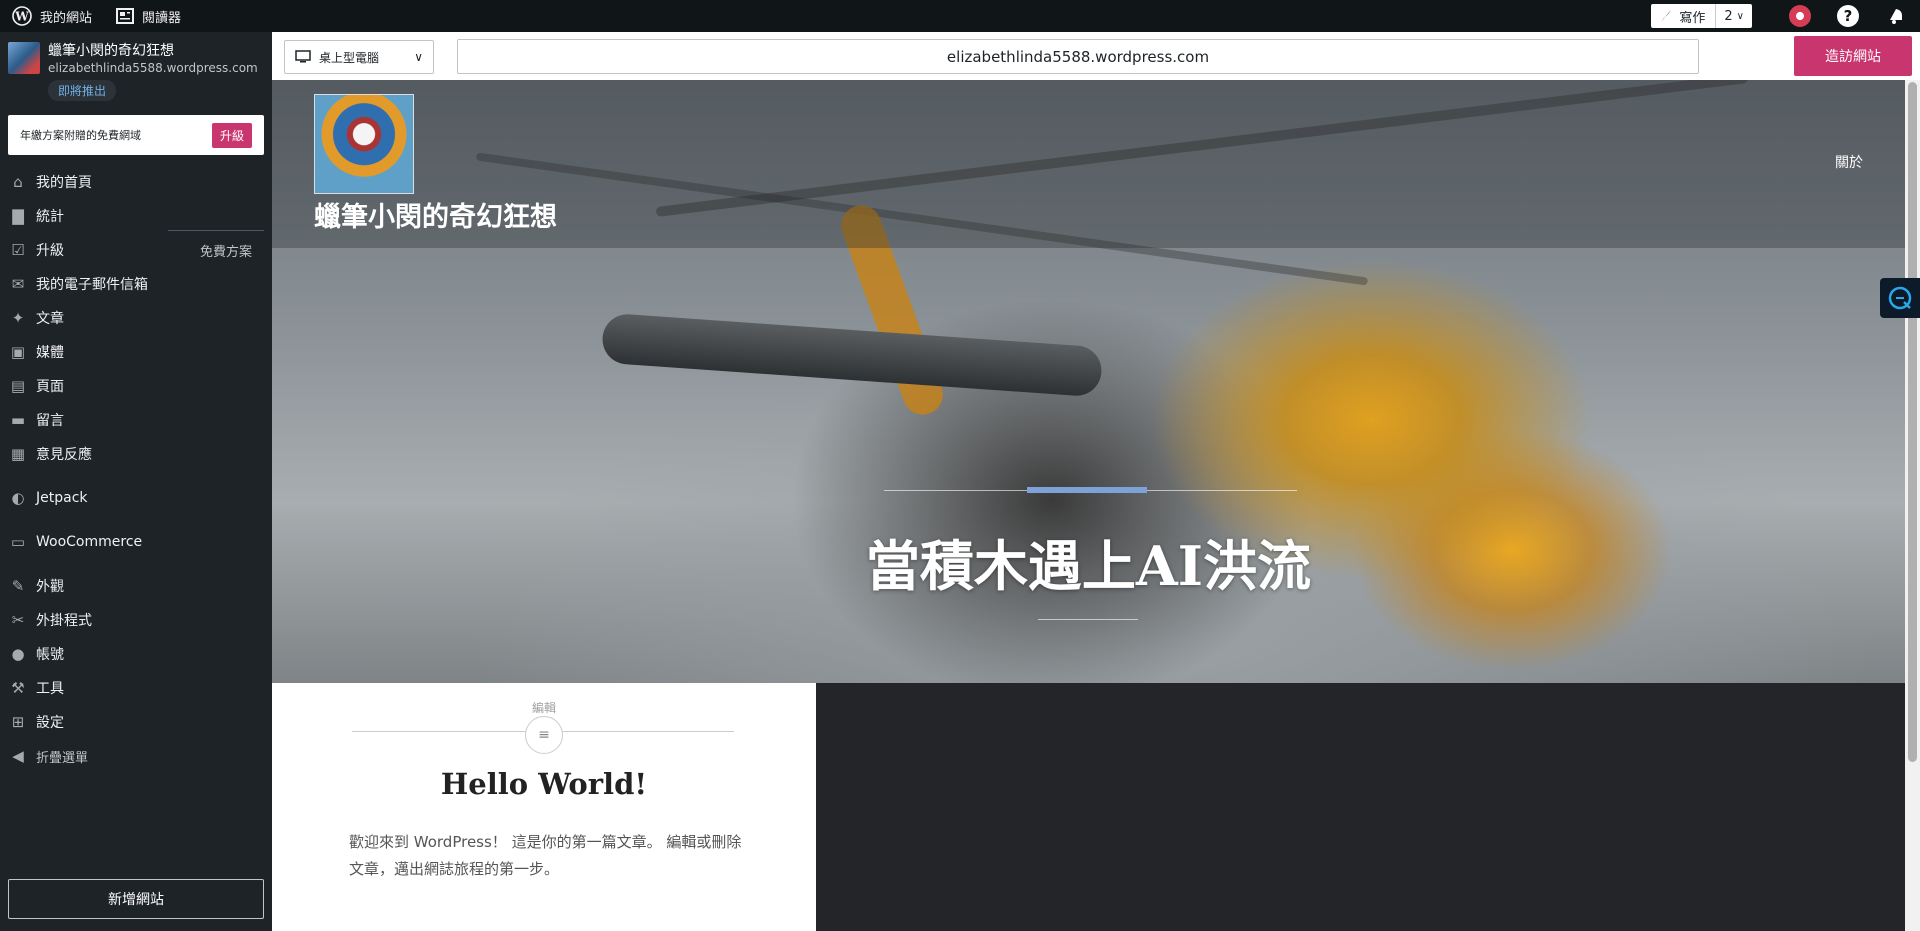 The height and width of the screenshot is (931, 1920). Describe the element at coordinates (50, 723) in the screenshot. I see `sidebar-item-label: 設定` at that location.